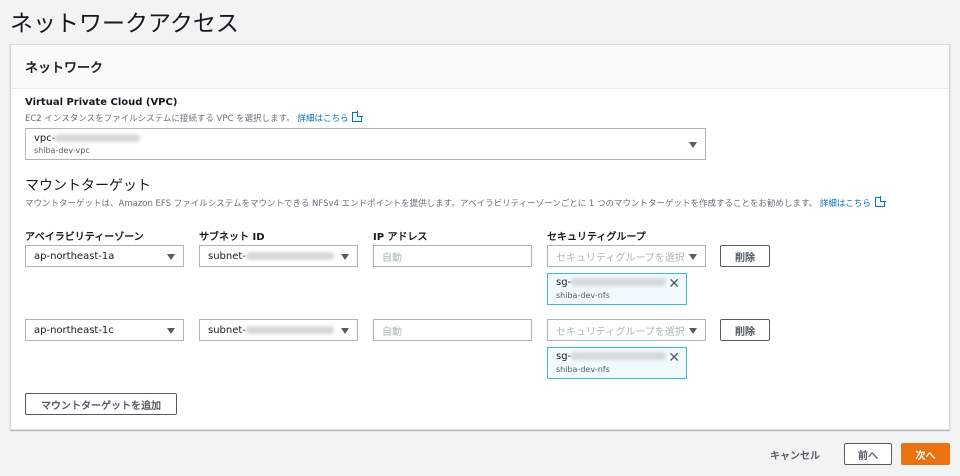 The image size is (960, 476). I want to click on col-subnet: サブネット ID, so click(232, 237).